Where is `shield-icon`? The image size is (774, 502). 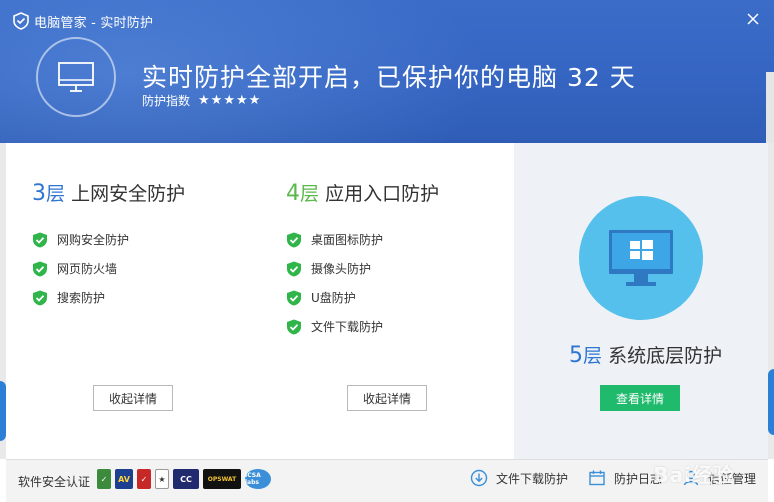
shield-icon is located at coordinates (21, 21).